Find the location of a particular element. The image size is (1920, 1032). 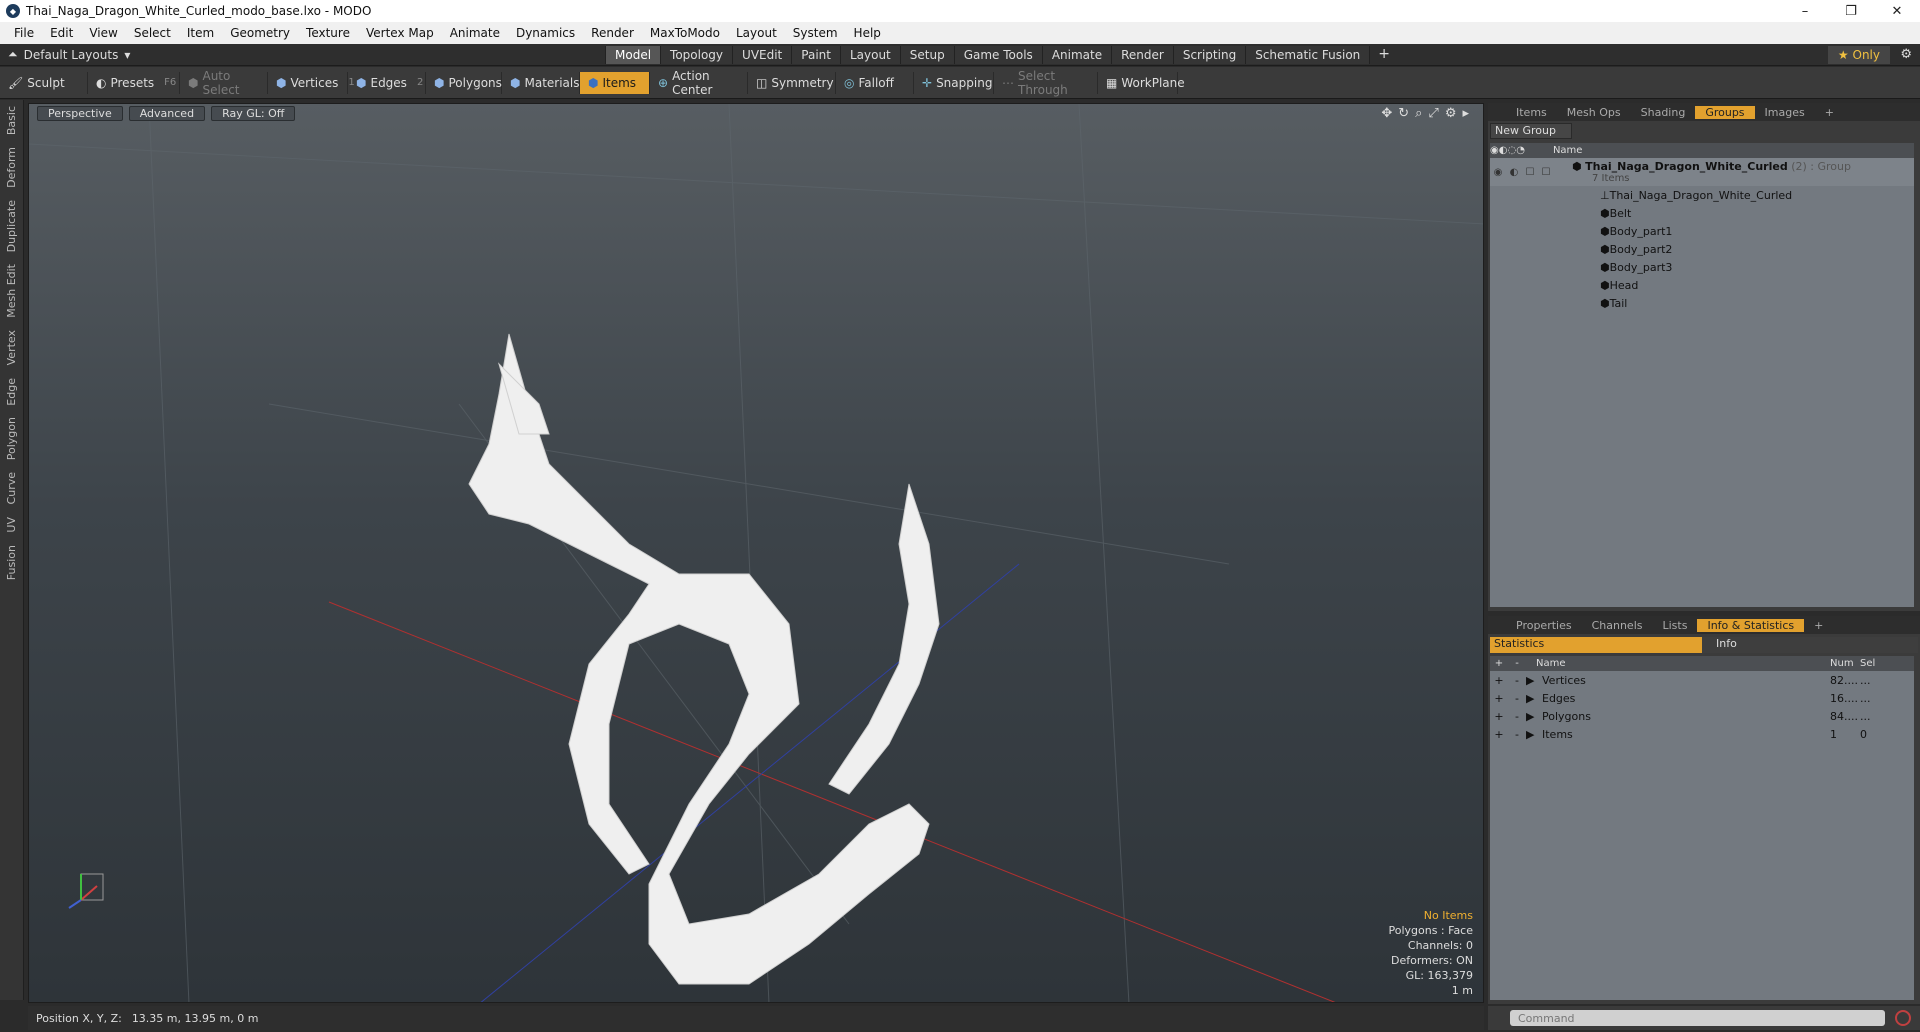

add-tab-icon: + is located at coordinates (1383, 55).